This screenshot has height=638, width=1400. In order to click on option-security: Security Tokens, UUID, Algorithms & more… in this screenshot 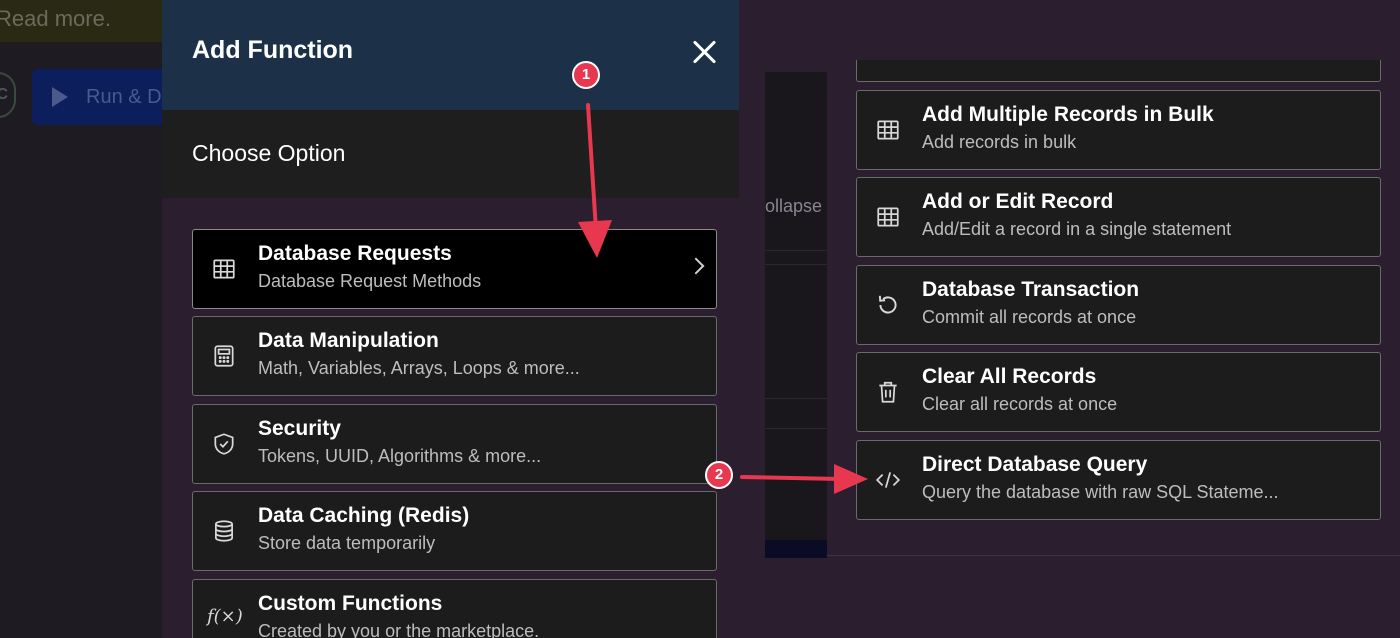, I will do `click(454, 444)`.